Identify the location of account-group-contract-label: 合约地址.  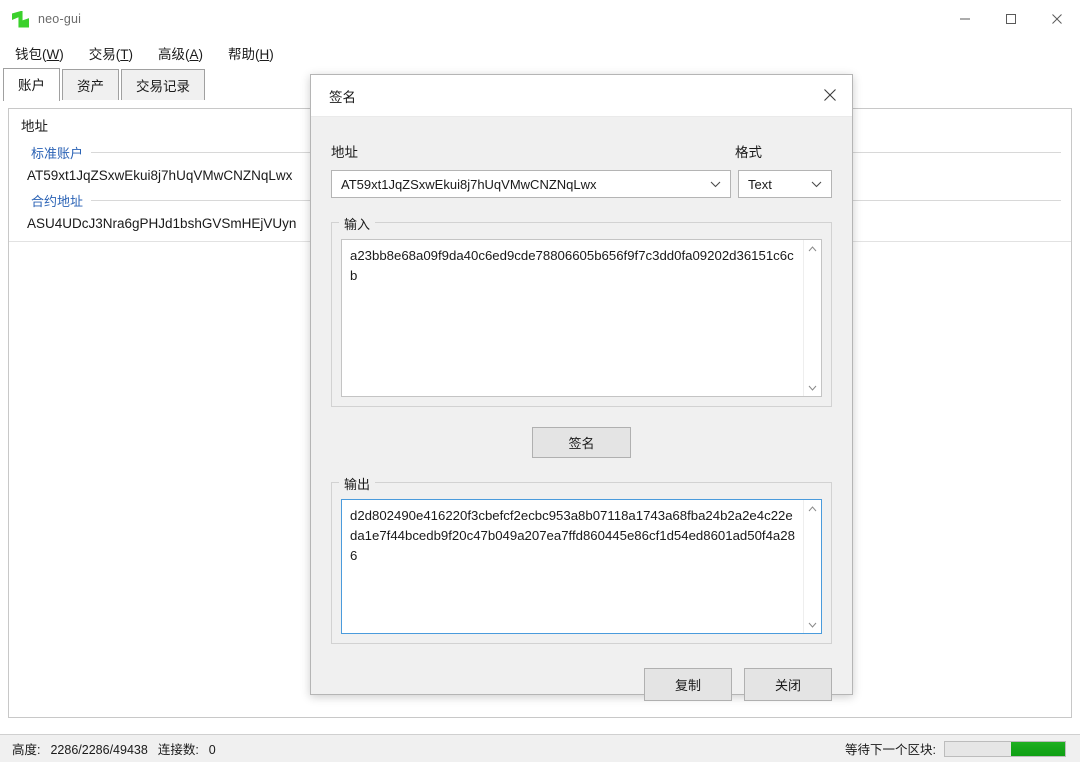
(57, 201).